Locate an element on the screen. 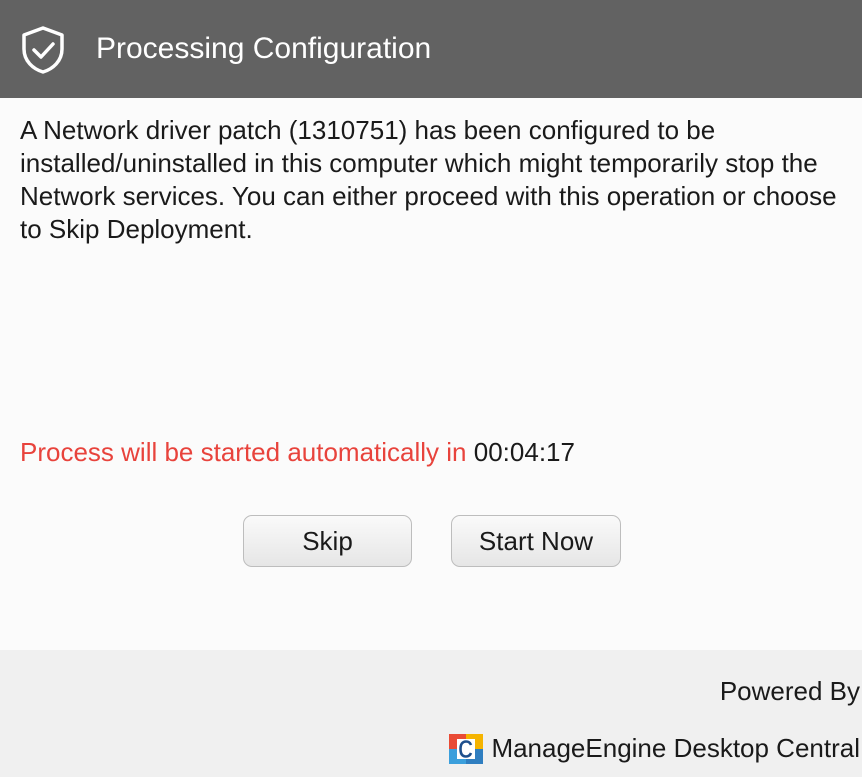 This screenshot has width=862, height=777. countdown-label: Process will be started automatically in is located at coordinates (243, 452).